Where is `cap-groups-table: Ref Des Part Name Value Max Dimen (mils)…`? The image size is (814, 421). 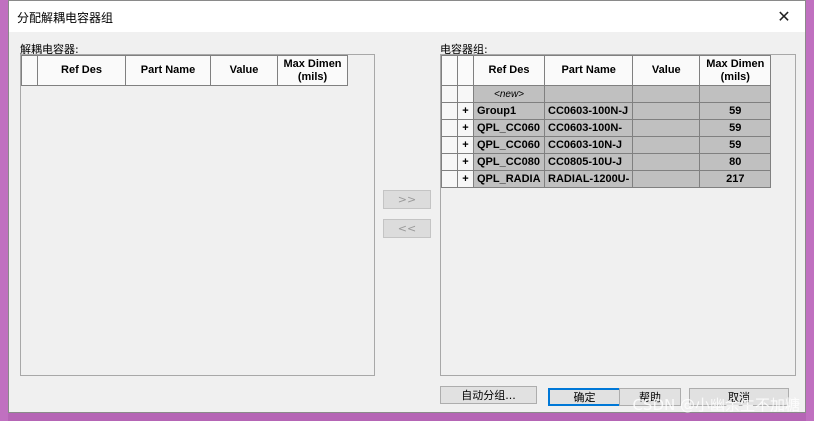
cap-groups-table: Ref Des Part Name Value Max Dimen (mils)… is located at coordinates (606, 121).